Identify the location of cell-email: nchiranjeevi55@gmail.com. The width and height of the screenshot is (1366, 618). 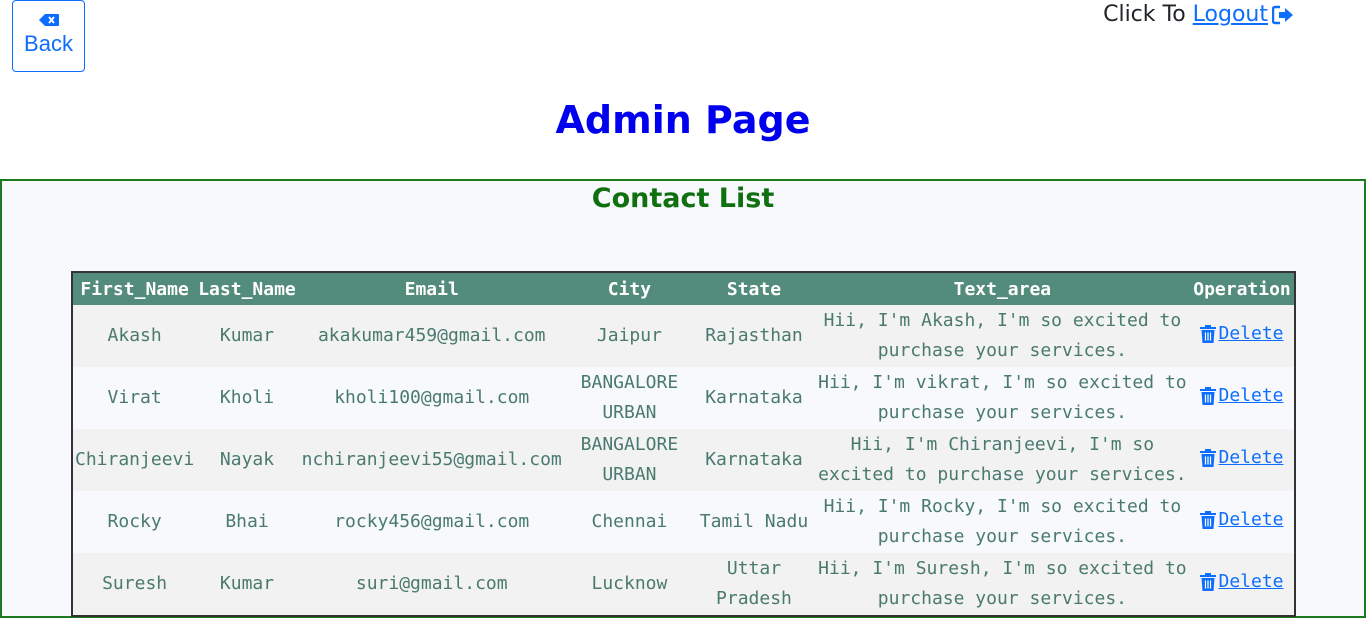
(431, 460).